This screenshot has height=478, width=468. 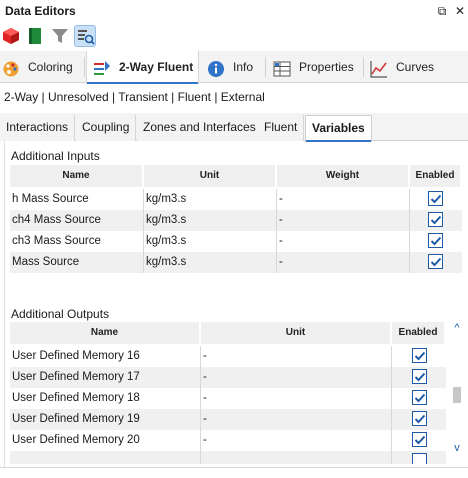 What do you see at coordinates (156, 67) in the screenshot?
I see `tab-2-way-fluent-label: 2-Way Fluent` at bounding box center [156, 67].